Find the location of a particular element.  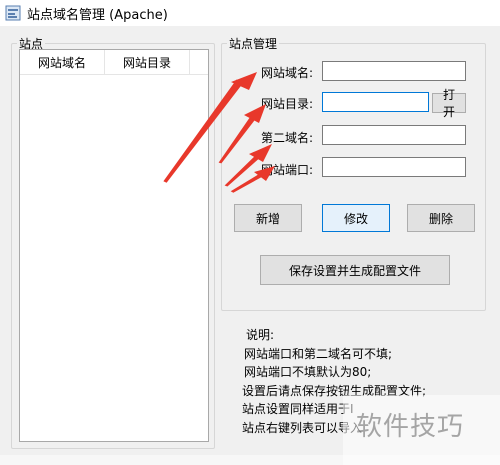

second-domain-label: 第二域名: is located at coordinates (287, 138).